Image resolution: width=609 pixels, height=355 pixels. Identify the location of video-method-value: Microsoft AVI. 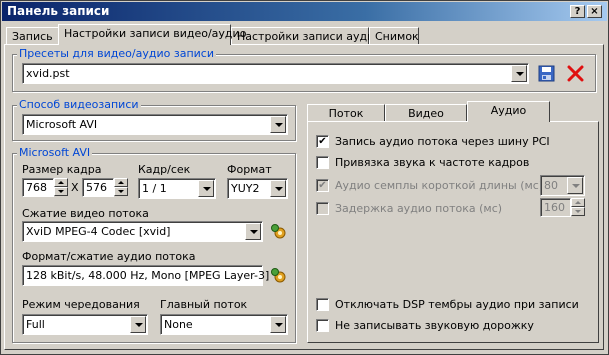
(62, 124).